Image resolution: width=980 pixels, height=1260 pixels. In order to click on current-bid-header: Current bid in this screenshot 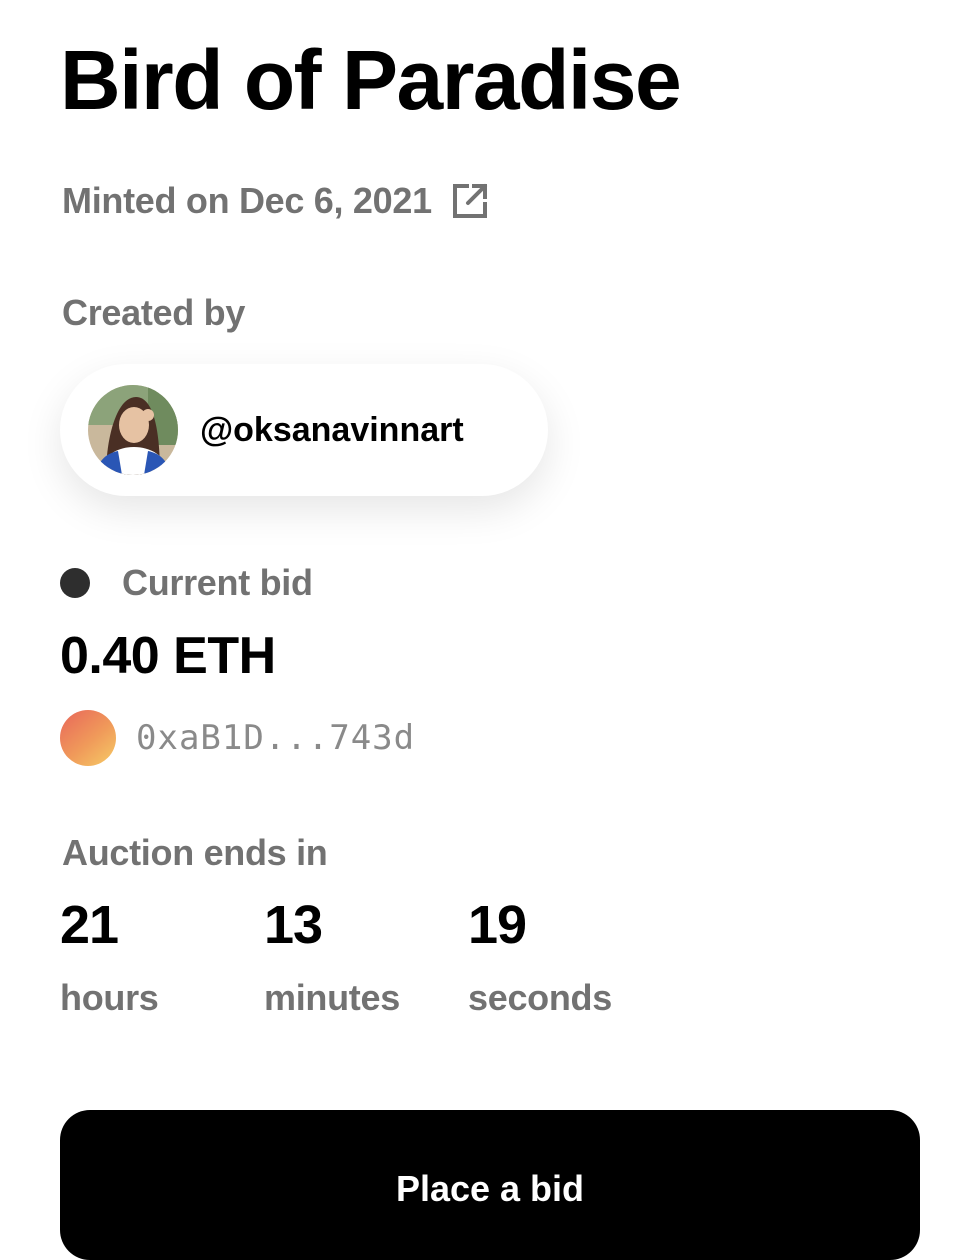, I will do `click(186, 583)`.